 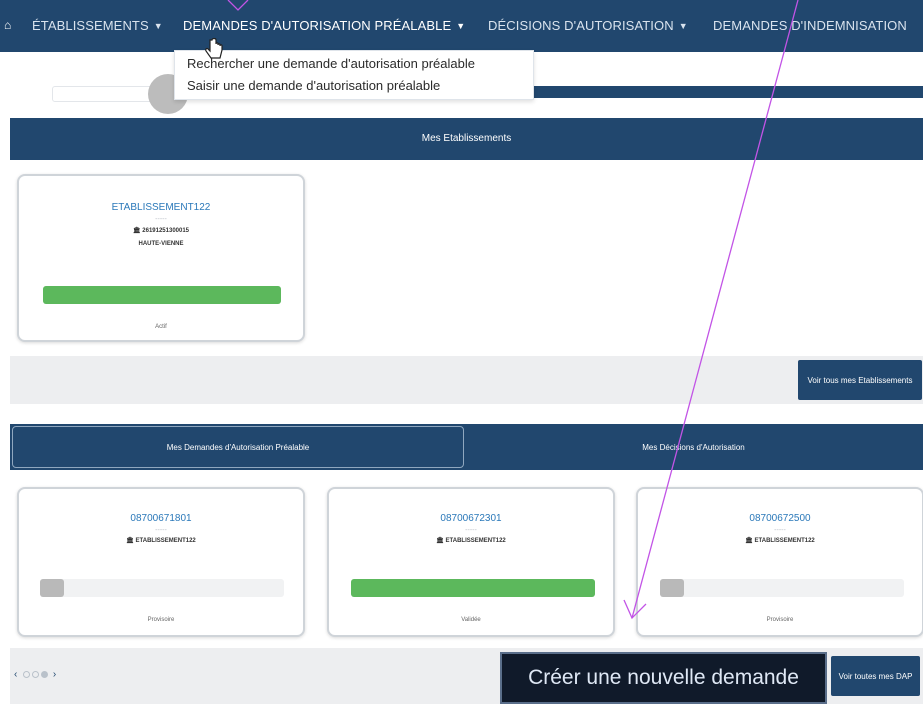 What do you see at coordinates (466, 139) in the screenshot?
I see `etablissements-header: Mes Etablissements` at bounding box center [466, 139].